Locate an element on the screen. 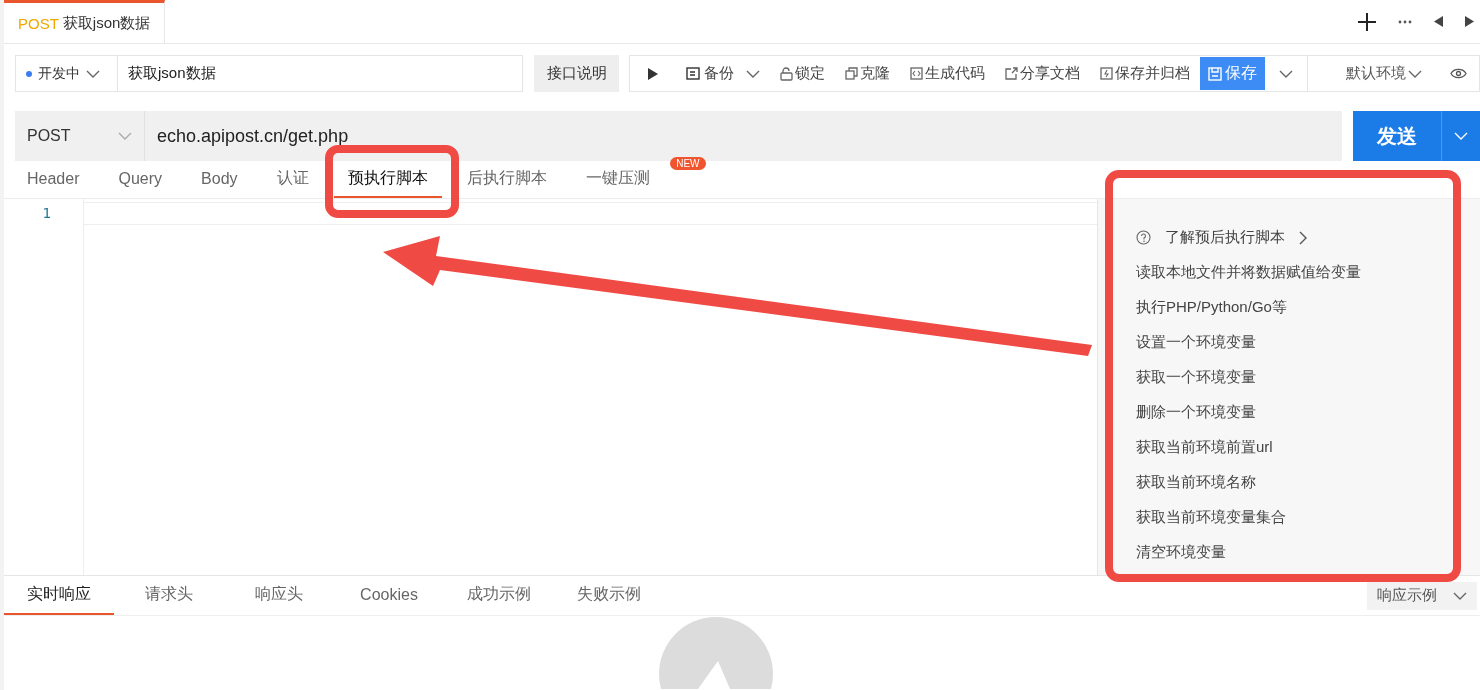 This screenshot has width=1480, height=690. response-tab: 成功示例 is located at coordinates (499, 595).